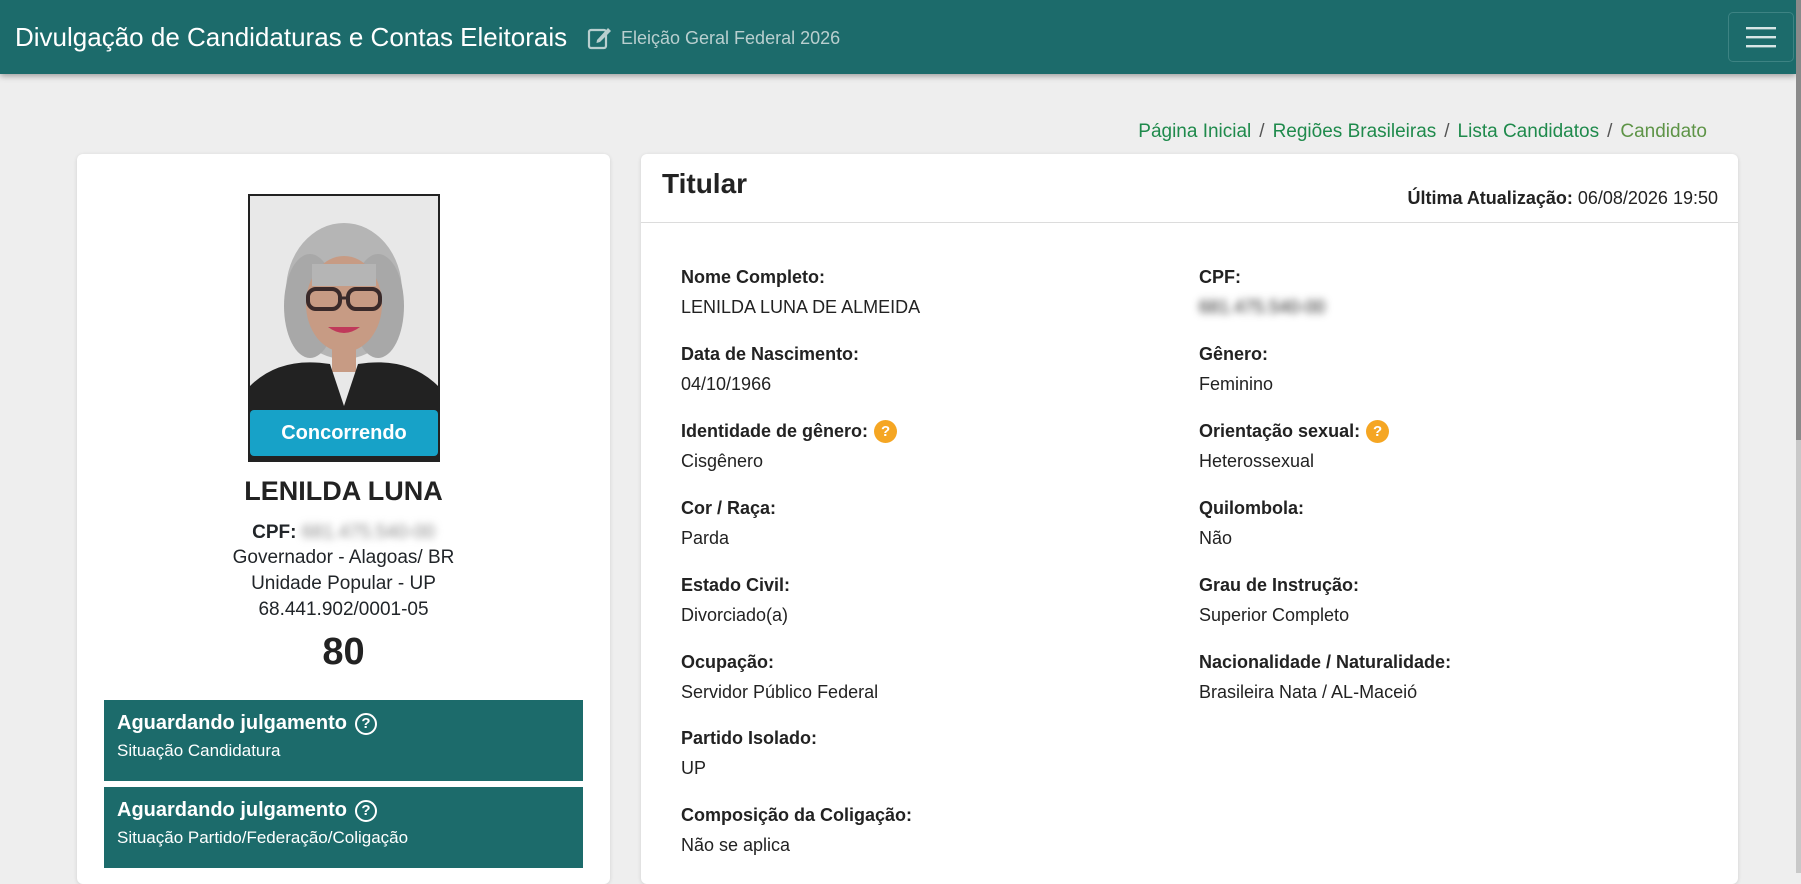 The width and height of the screenshot is (1801, 884). I want to click on field-value: 04/10/1966, so click(726, 384).